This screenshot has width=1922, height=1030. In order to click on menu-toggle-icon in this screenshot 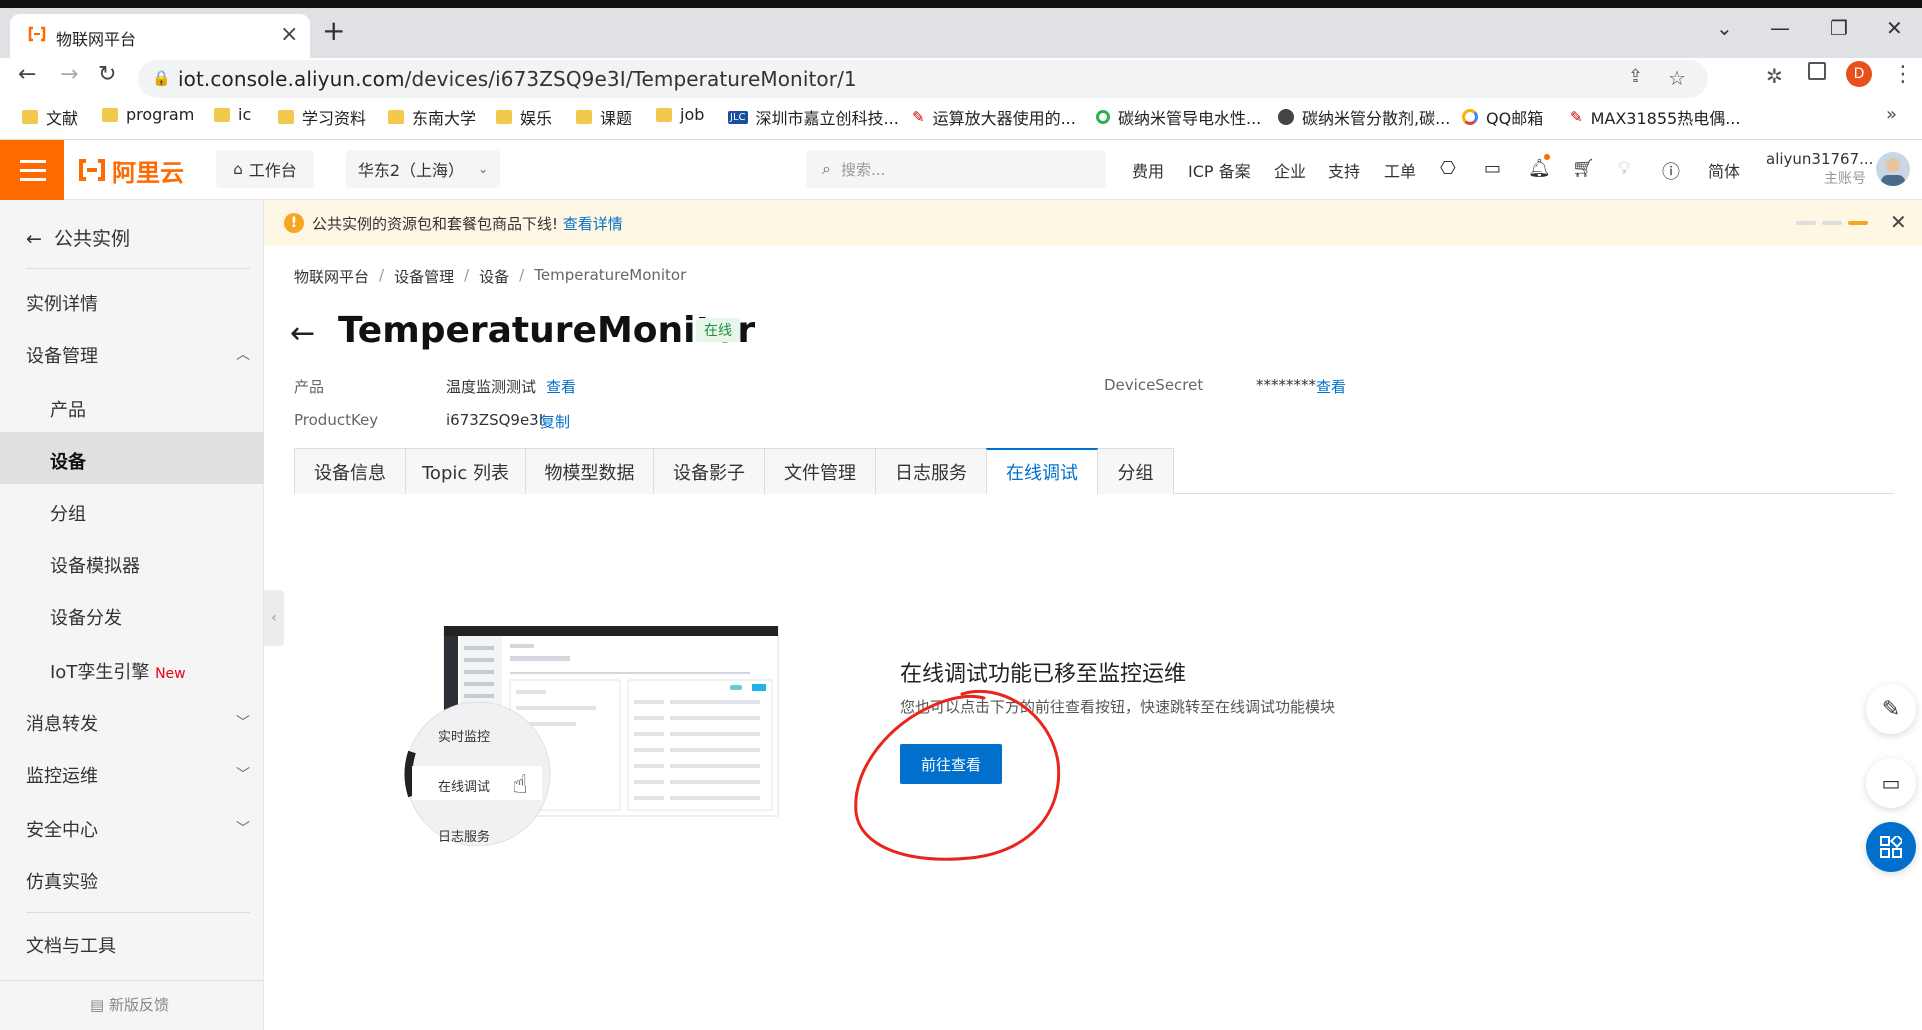, I will do `click(32, 170)`.